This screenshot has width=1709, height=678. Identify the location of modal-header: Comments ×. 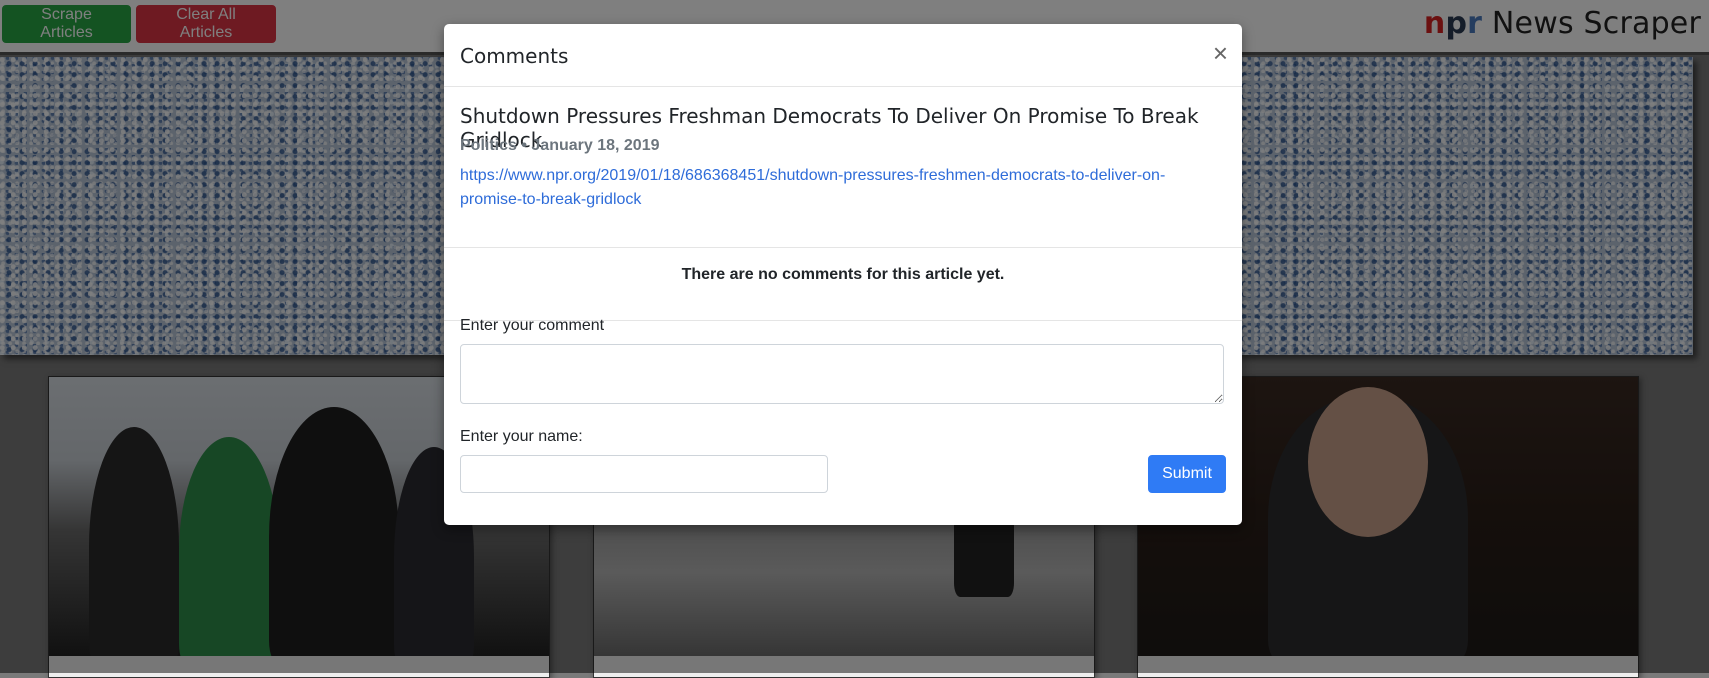
(843, 55).